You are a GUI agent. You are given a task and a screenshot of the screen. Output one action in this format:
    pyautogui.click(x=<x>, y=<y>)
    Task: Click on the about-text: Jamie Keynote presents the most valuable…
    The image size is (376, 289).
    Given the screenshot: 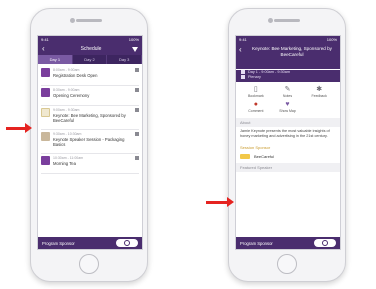 What is the action you would take?
    pyautogui.click(x=285, y=133)
    